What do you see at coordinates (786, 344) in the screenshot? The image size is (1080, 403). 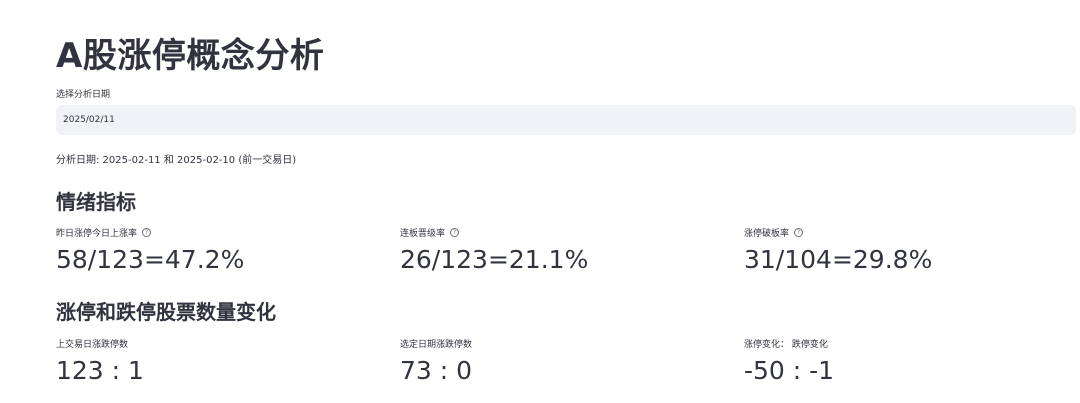 I see `metric-label: 涨停变化： 跌停变化` at bounding box center [786, 344].